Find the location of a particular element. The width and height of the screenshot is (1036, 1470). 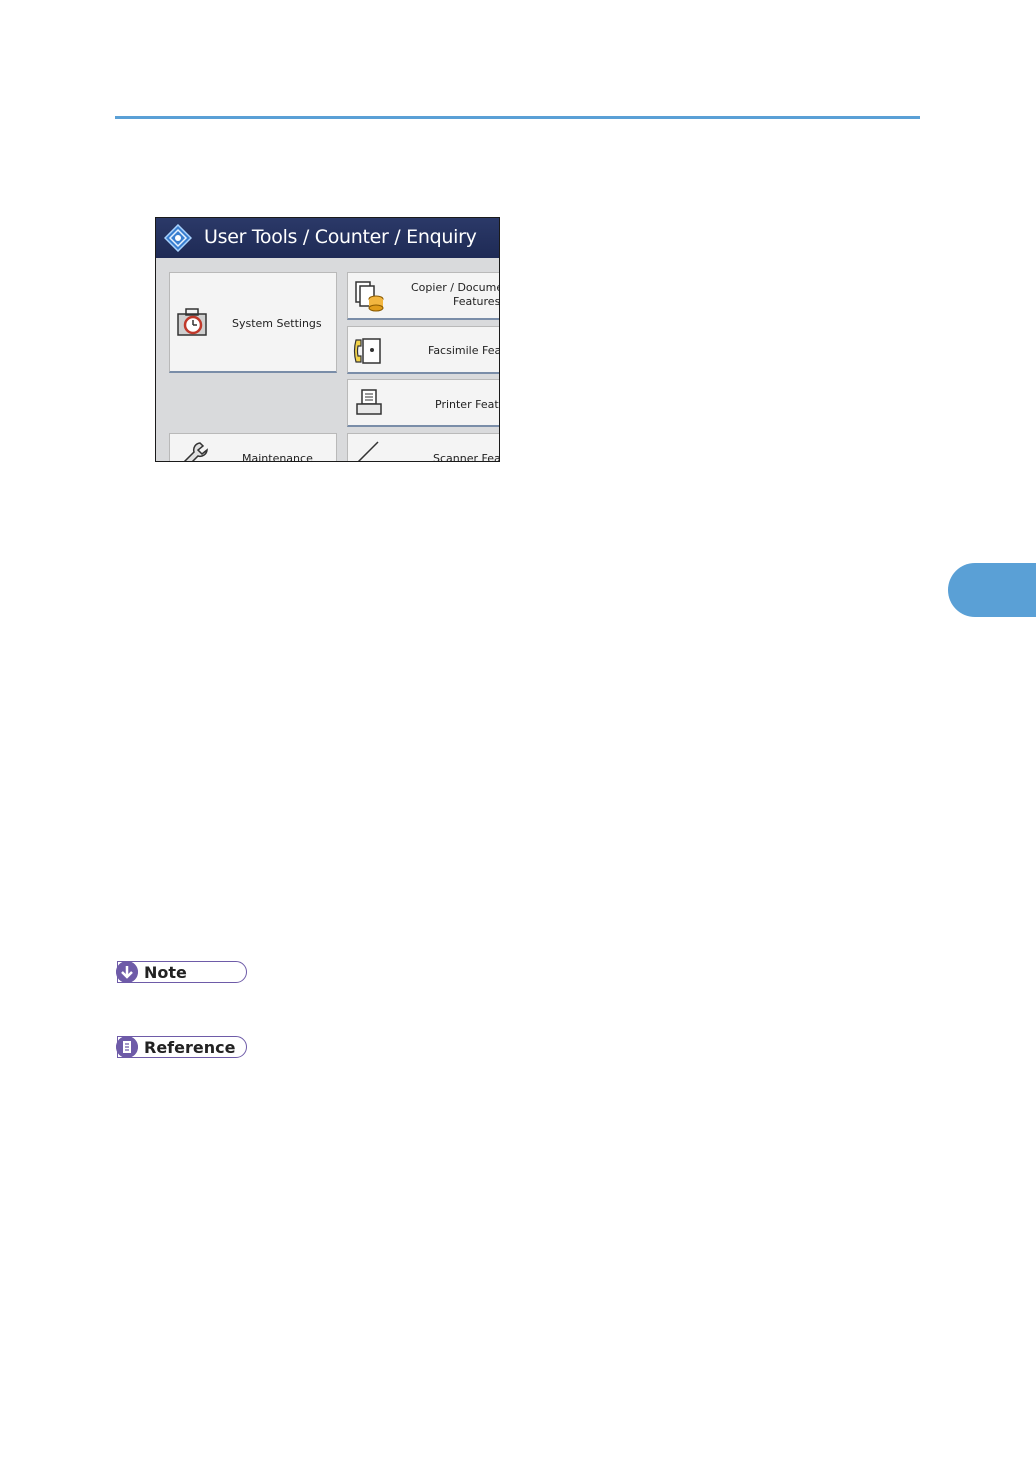

wrench-icon is located at coordinates (195, 451).